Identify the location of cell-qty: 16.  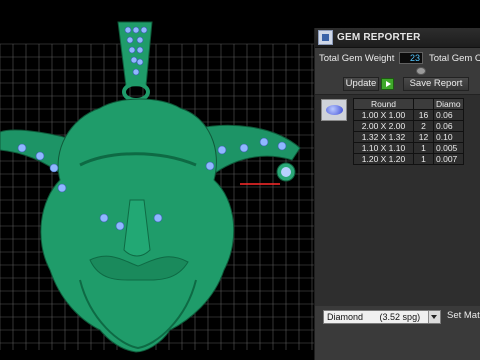
(423, 115).